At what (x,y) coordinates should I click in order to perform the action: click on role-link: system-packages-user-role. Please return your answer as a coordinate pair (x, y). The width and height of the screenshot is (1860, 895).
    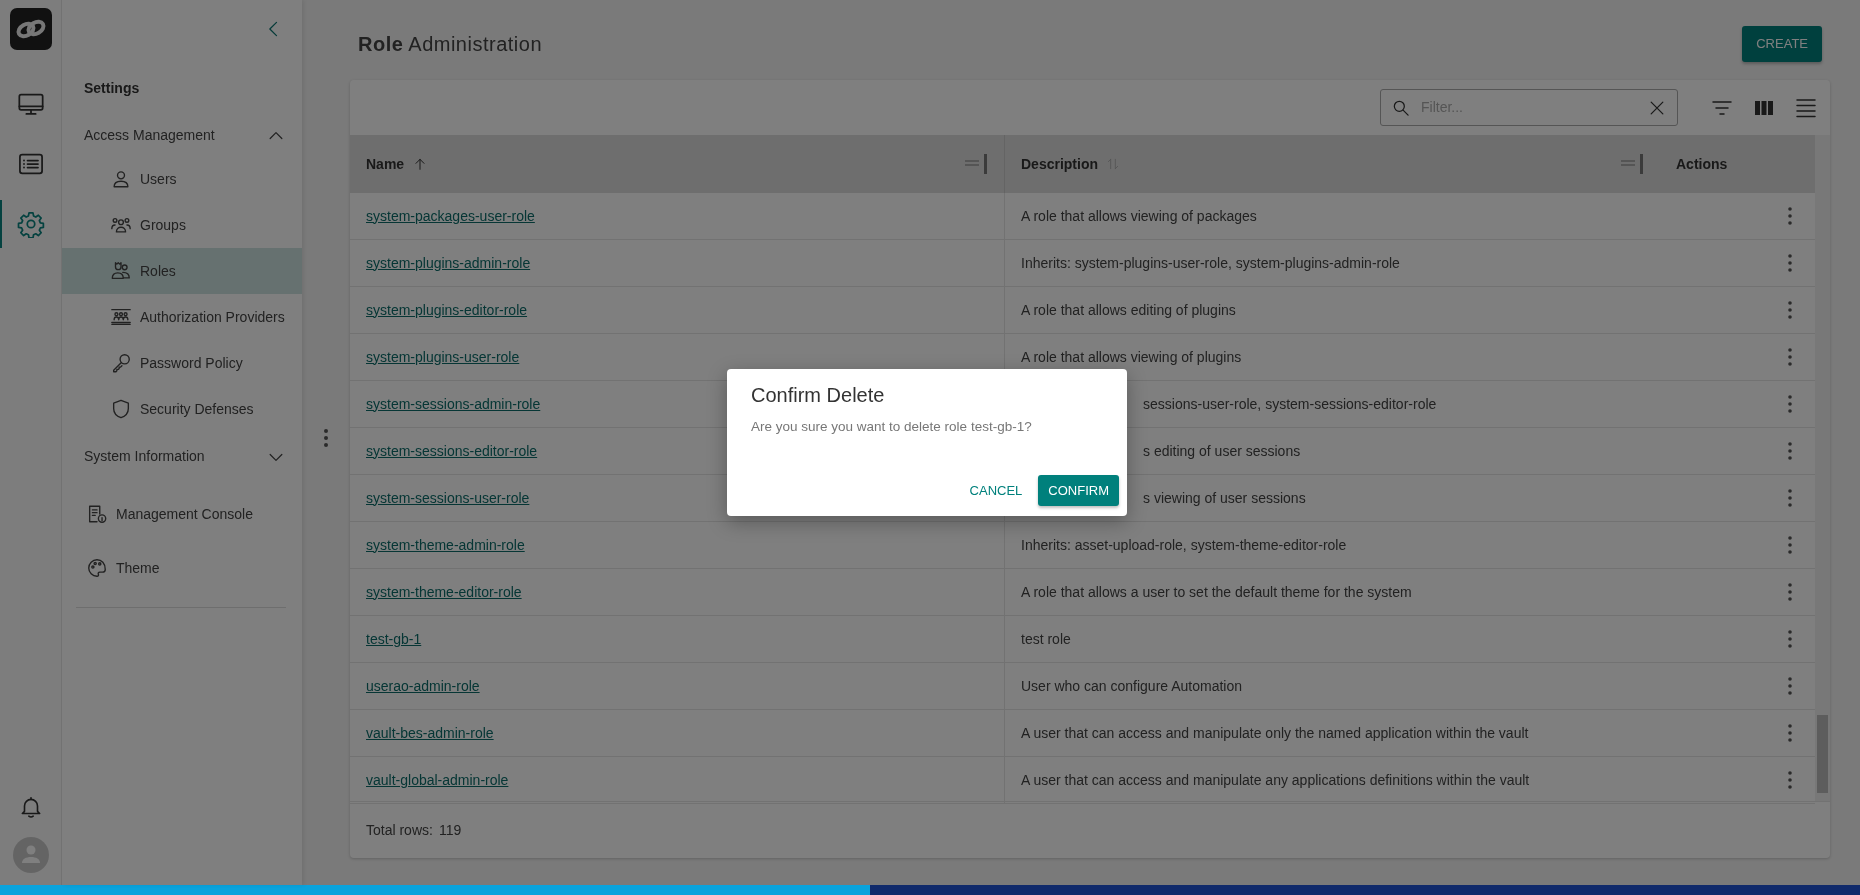
    Looking at the image, I should click on (450, 216).